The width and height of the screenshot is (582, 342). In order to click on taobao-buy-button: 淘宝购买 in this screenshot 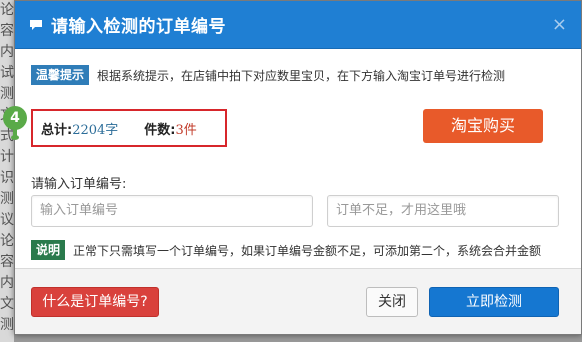, I will do `click(483, 126)`.